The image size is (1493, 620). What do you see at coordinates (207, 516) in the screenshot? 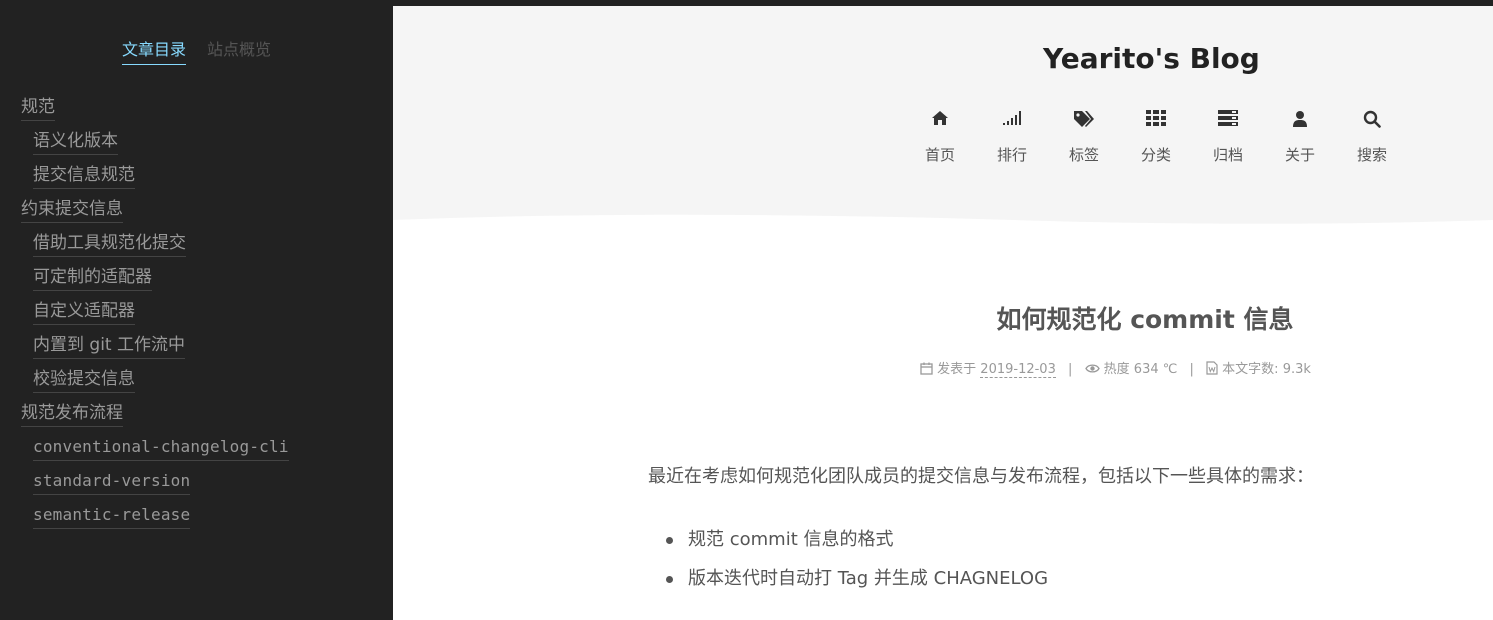
I see `toc-item: semantic-release` at bounding box center [207, 516].